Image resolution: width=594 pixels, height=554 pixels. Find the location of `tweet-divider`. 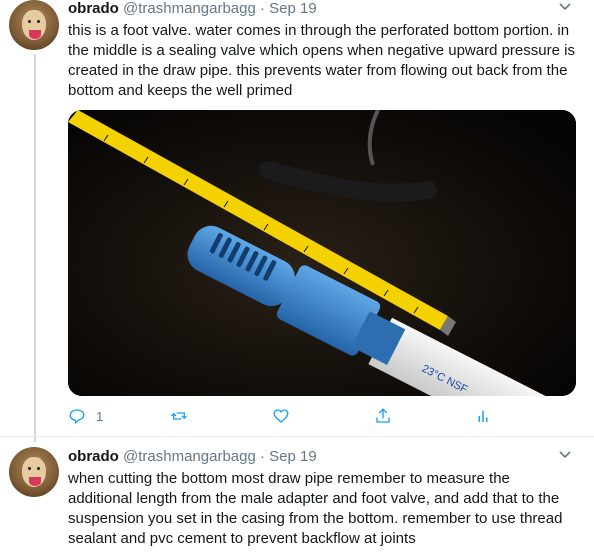

tweet-divider is located at coordinates (297, 436).